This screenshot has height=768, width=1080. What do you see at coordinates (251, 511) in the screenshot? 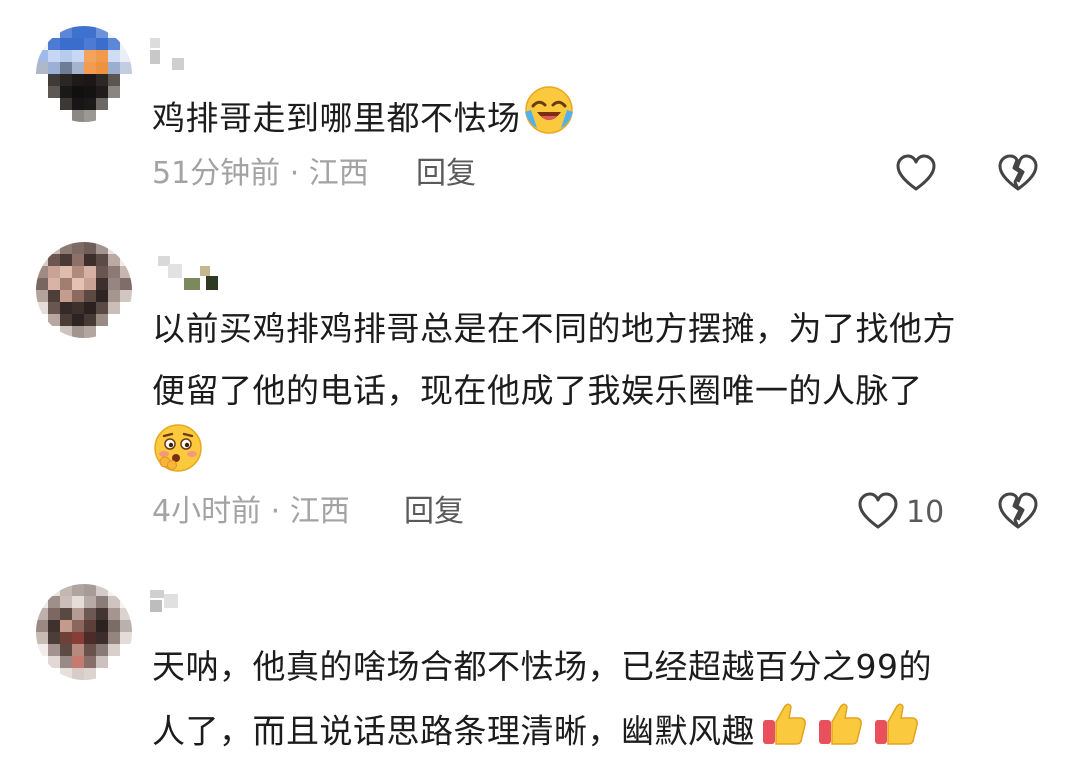
I see `comment-meta: 4小时前 · 江西` at bounding box center [251, 511].